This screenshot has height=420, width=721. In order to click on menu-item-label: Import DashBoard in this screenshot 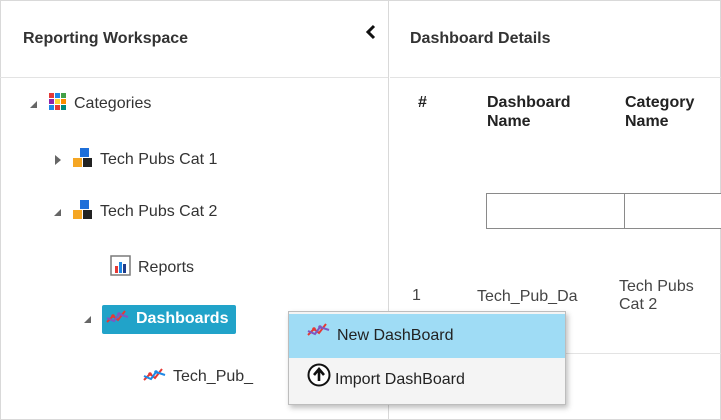, I will do `click(400, 379)`.